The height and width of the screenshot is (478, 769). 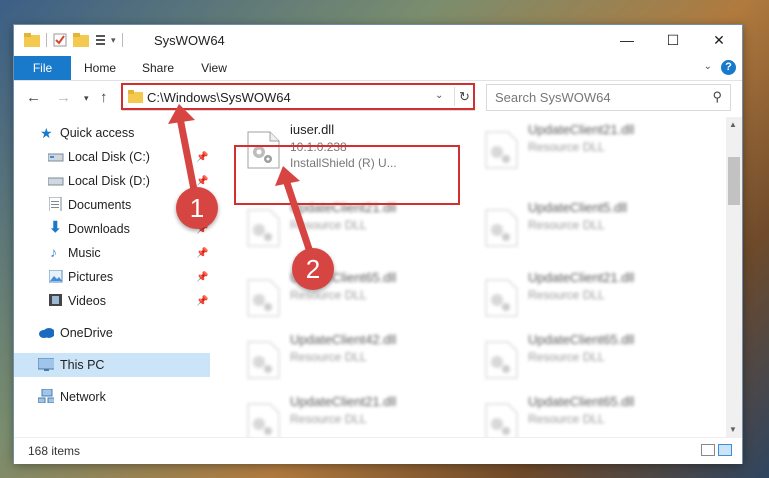 What do you see at coordinates (181, 114) in the screenshot?
I see `arrow-1-head` at bounding box center [181, 114].